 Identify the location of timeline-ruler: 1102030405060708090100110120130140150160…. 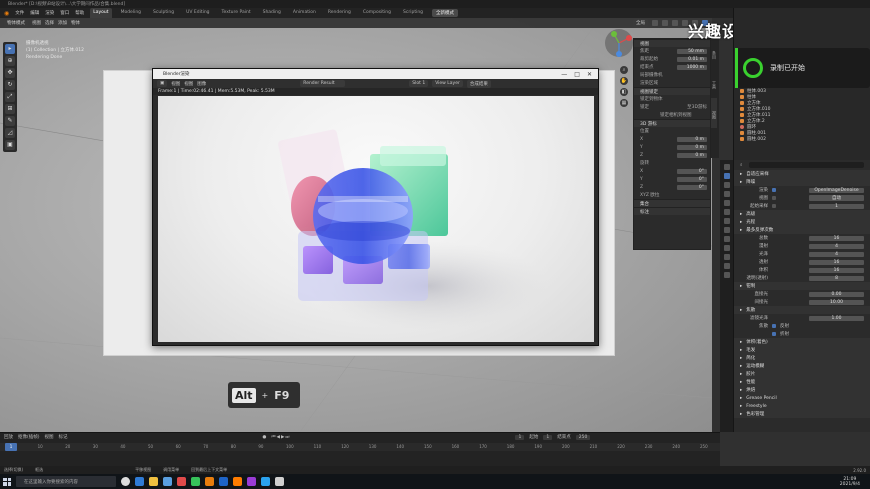
(360, 447).